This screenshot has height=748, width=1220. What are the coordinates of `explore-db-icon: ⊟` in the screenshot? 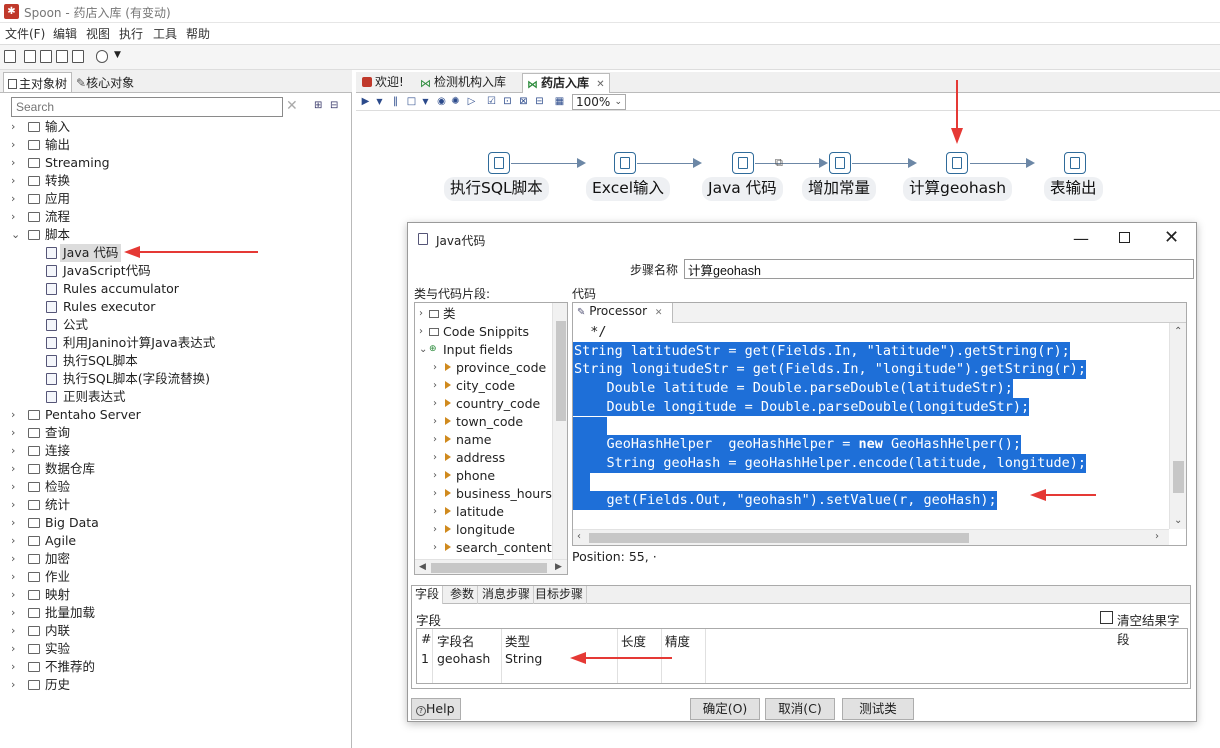 It's located at (539, 101).